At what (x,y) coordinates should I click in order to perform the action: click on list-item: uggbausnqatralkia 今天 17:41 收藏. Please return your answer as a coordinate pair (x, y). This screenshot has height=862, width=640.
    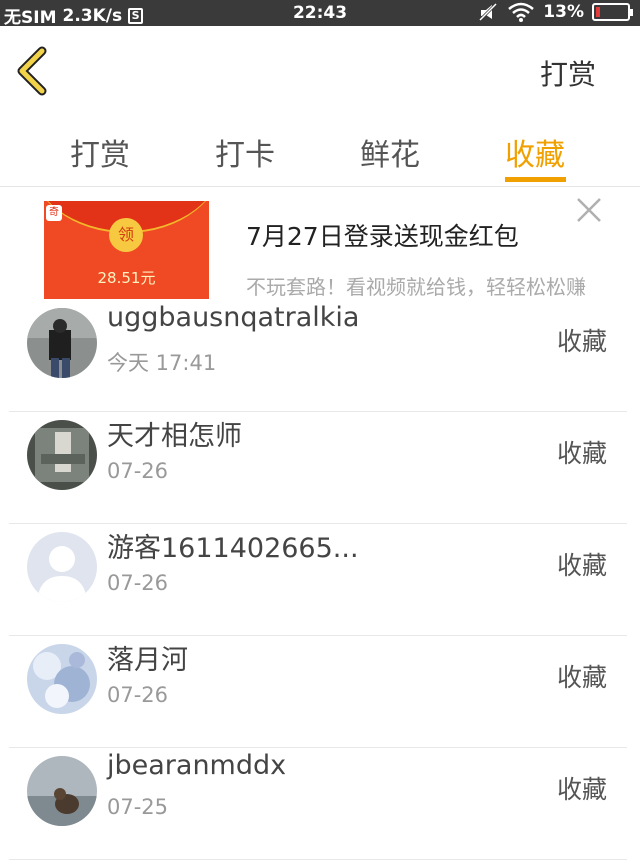
    Looking at the image, I should click on (318, 356).